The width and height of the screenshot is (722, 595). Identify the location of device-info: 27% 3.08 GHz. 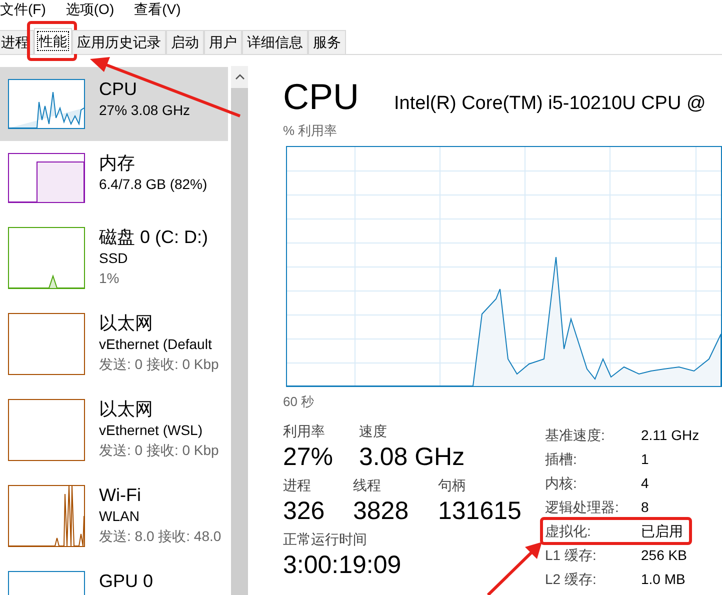
(144, 110).